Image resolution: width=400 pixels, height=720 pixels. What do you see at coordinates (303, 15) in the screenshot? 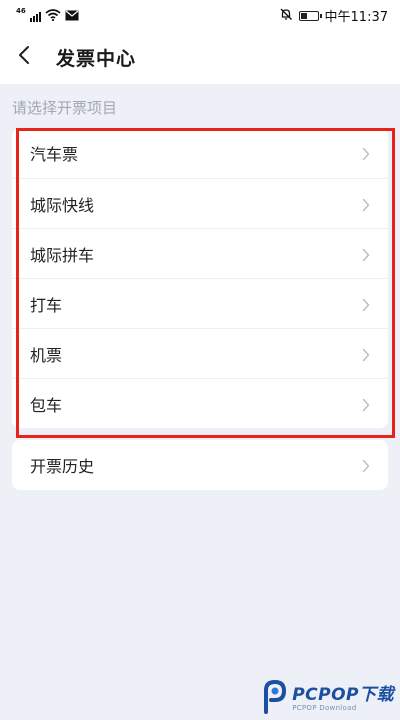
I see `battery-level` at bounding box center [303, 15].